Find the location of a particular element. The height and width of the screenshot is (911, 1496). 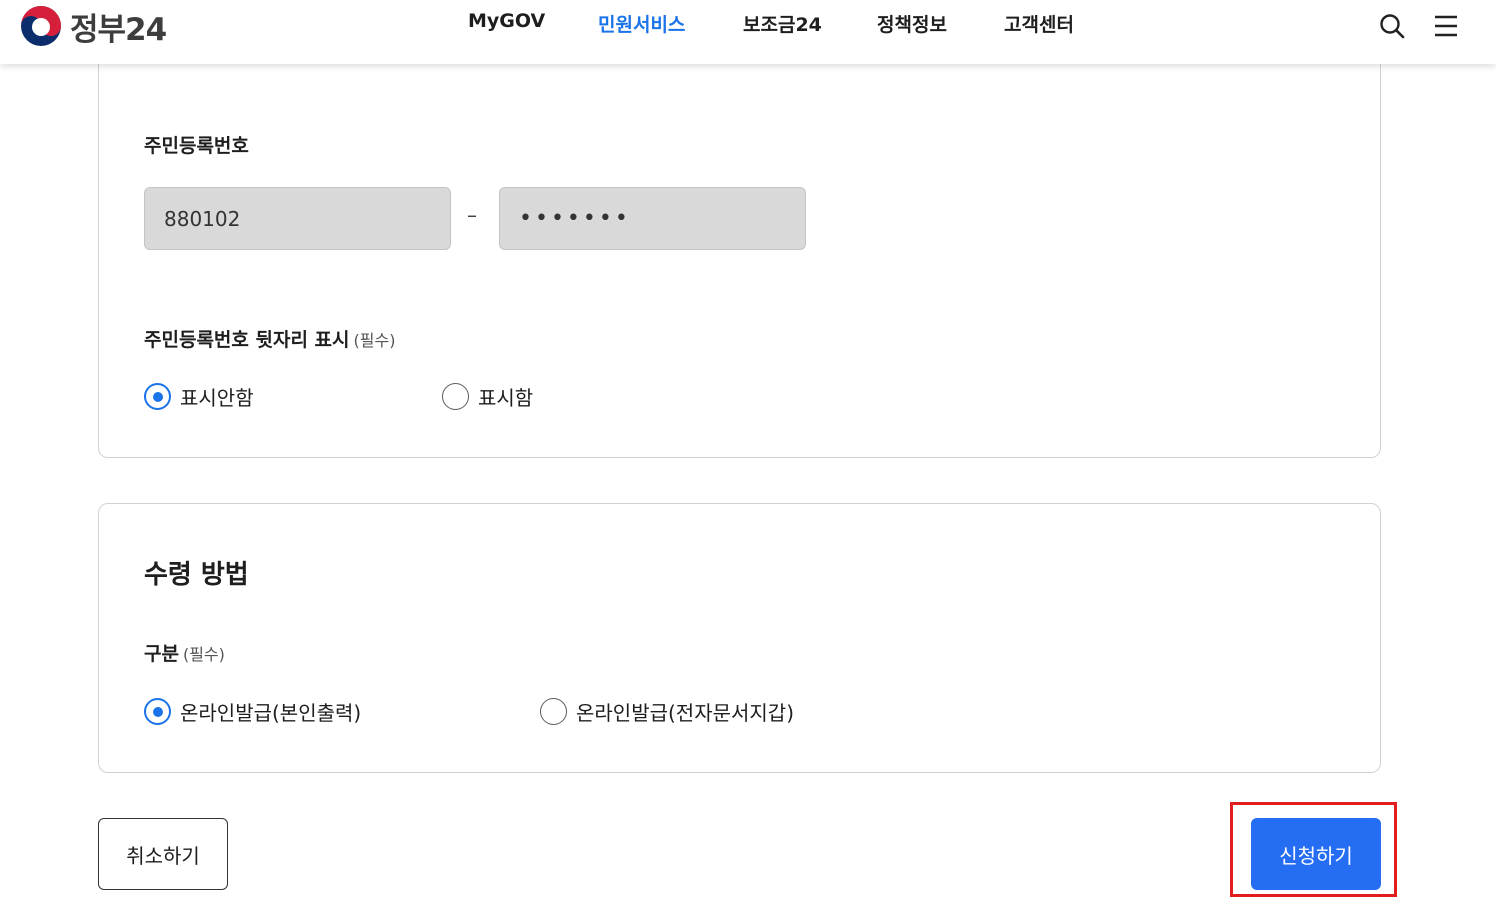

hamburger-menu-icon is located at coordinates (1446, 26).